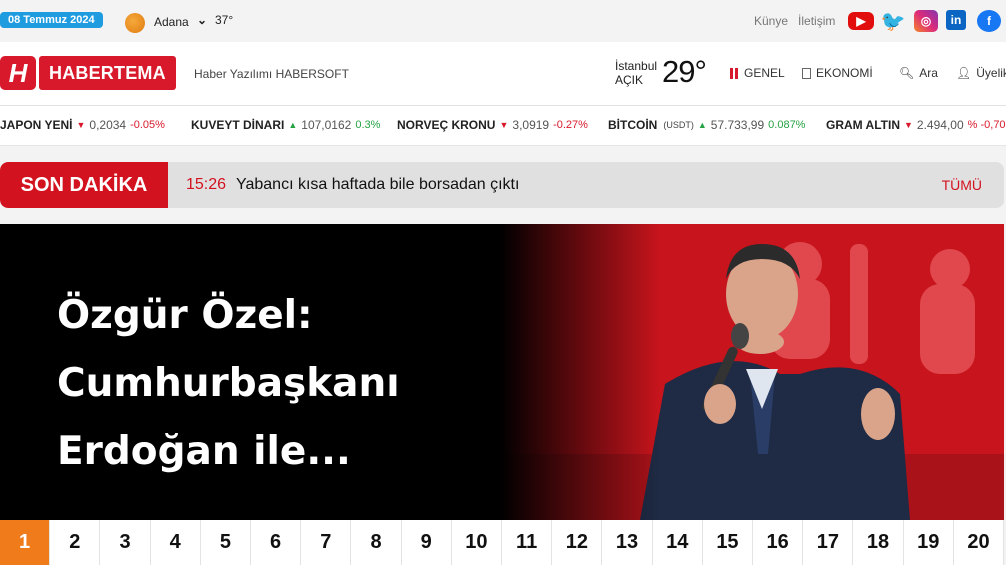  Describe the element at coordinates (18, 73) in the screenshot. I see `logo-mark: H` at that location.